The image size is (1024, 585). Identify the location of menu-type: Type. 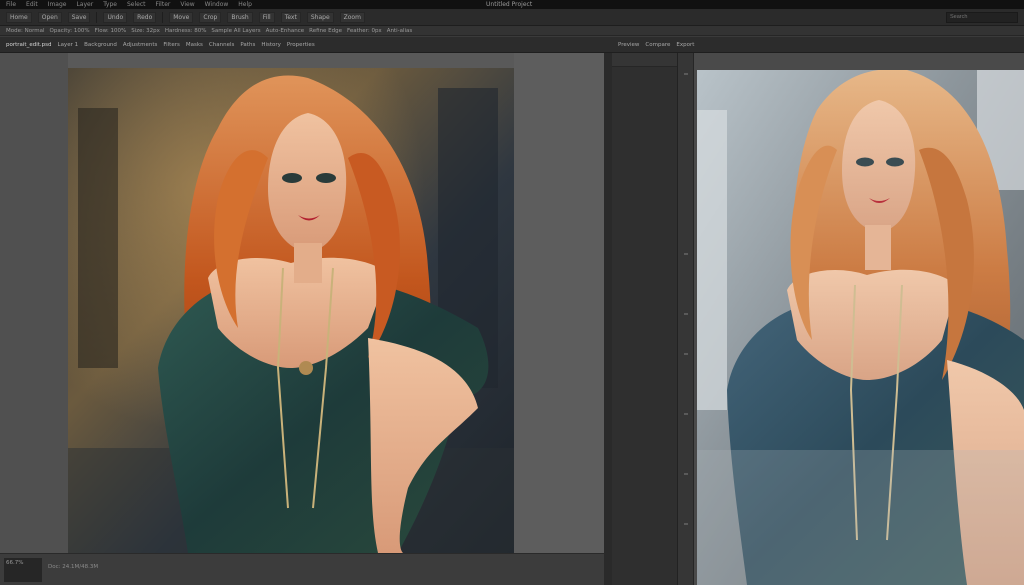
(110, 4).